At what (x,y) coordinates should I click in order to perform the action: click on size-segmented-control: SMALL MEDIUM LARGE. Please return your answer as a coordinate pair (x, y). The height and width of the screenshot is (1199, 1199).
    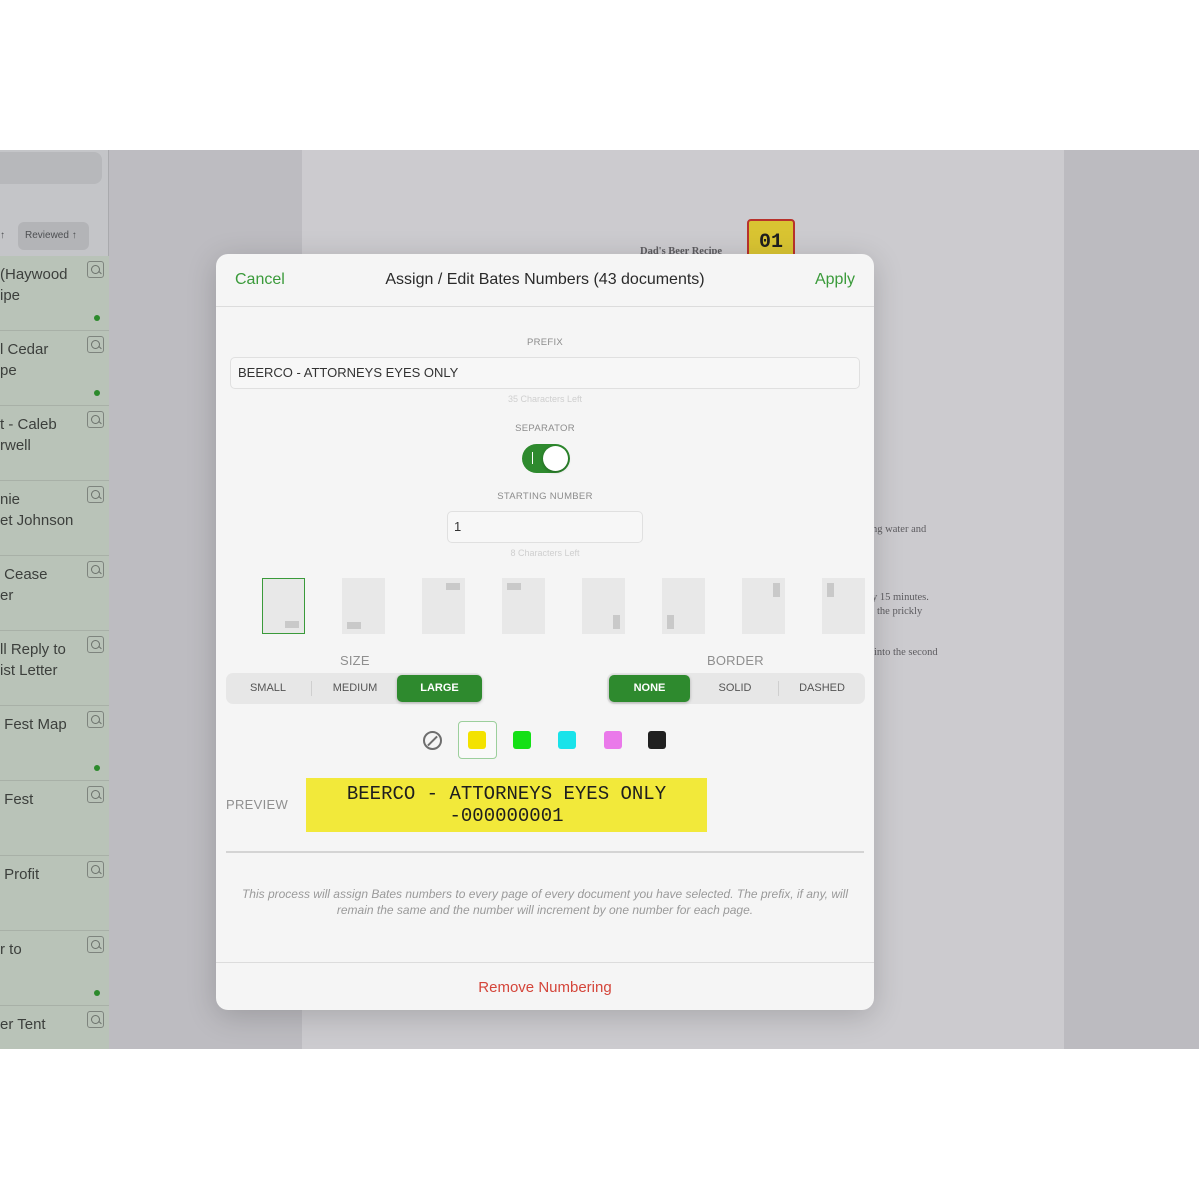
    Looking at the image, I should click on (354, 688).